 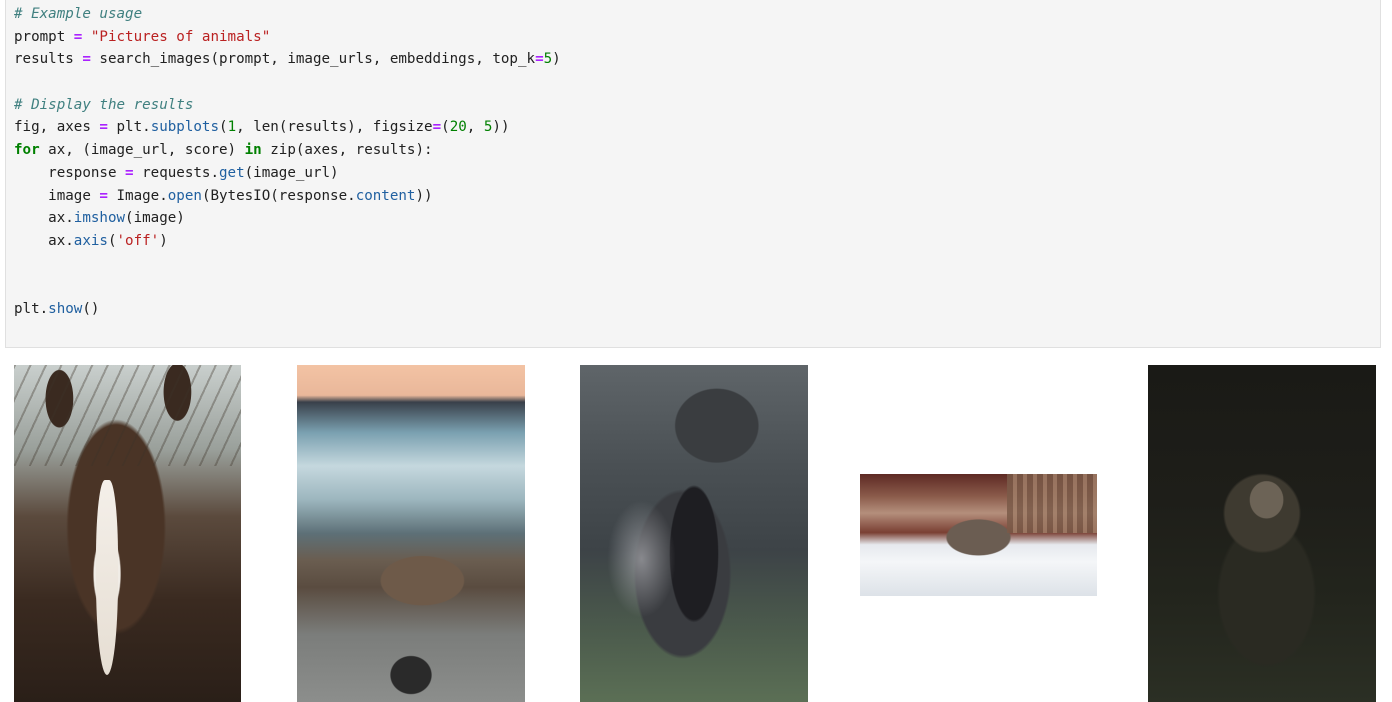 What do you see at coordinates (232, 127) in the screenshot?
I see `code-token: 1` at bounding box center [232, 127].